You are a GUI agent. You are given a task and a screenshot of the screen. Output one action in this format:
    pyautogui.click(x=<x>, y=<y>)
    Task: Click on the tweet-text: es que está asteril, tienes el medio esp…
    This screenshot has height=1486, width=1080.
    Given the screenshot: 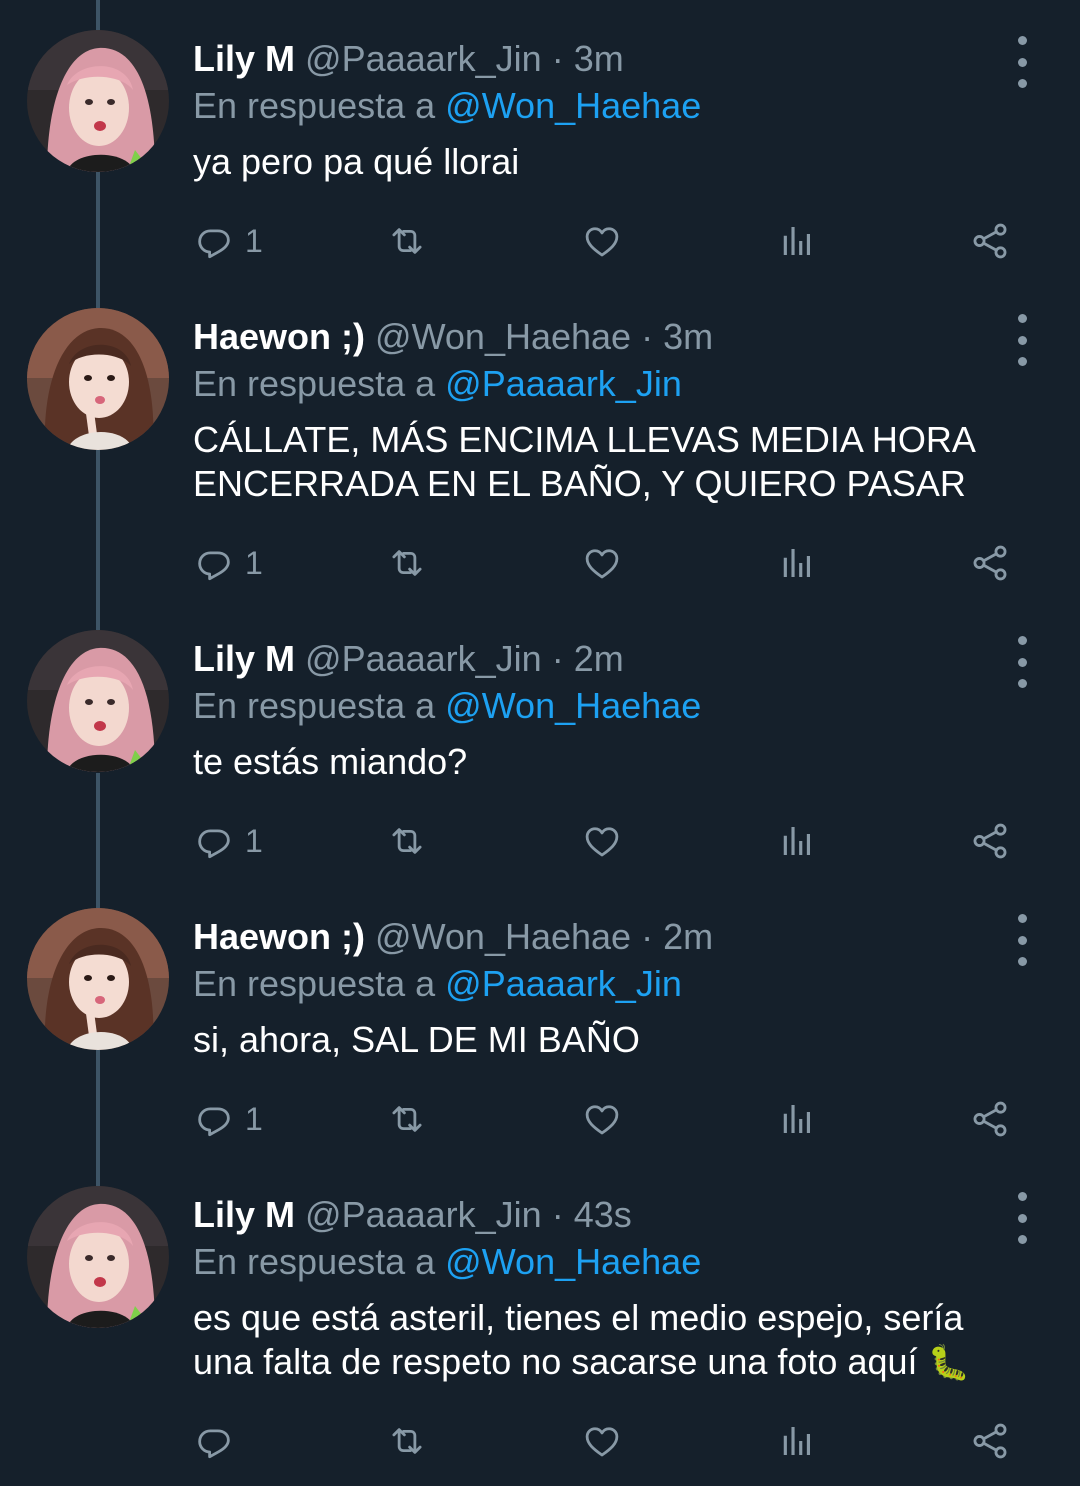 What is the action you would take?
    pyautogui.click(x=618, y=1340)
    